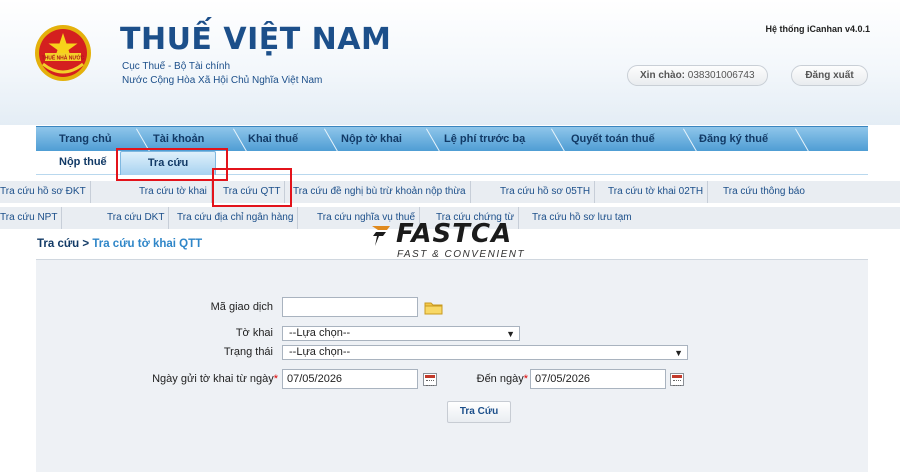 This screenshot has width=900, height=472. What do you see at coordinates (254, 333) in the screenshot?
I see `declaration-label: Tờ khai` at bounding box center [254, 333].